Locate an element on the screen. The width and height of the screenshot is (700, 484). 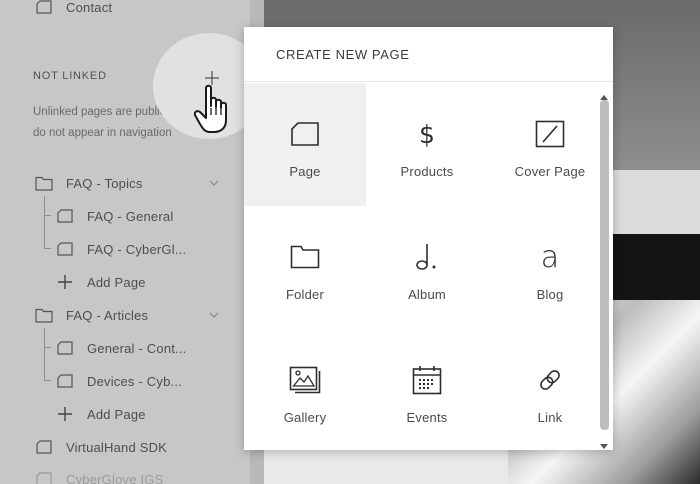
sidebar-item-cyberglove-igs: CyberGlove IGS is located at coordinates (99, 475).